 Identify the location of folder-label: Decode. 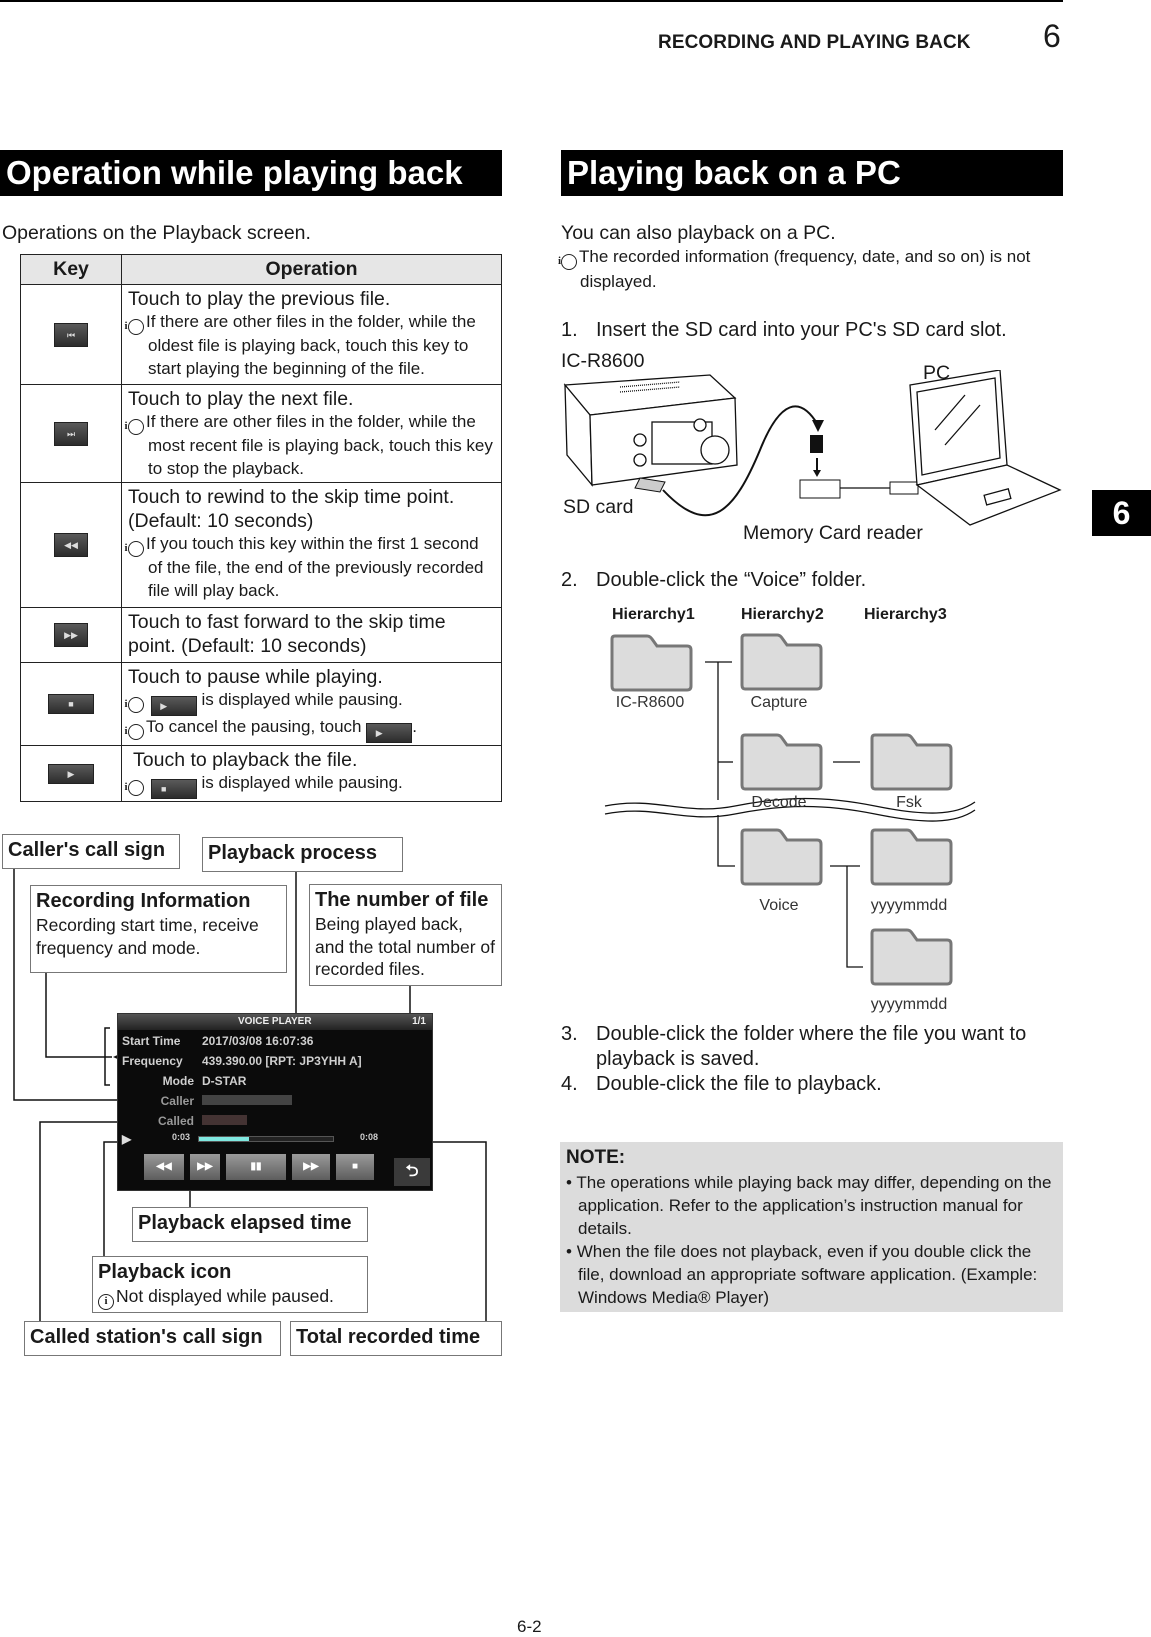
(779, 802).